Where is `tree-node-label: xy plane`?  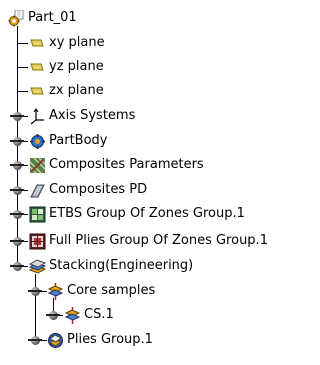
tree-node-label: xy plane is located at coordinates (77, 42).